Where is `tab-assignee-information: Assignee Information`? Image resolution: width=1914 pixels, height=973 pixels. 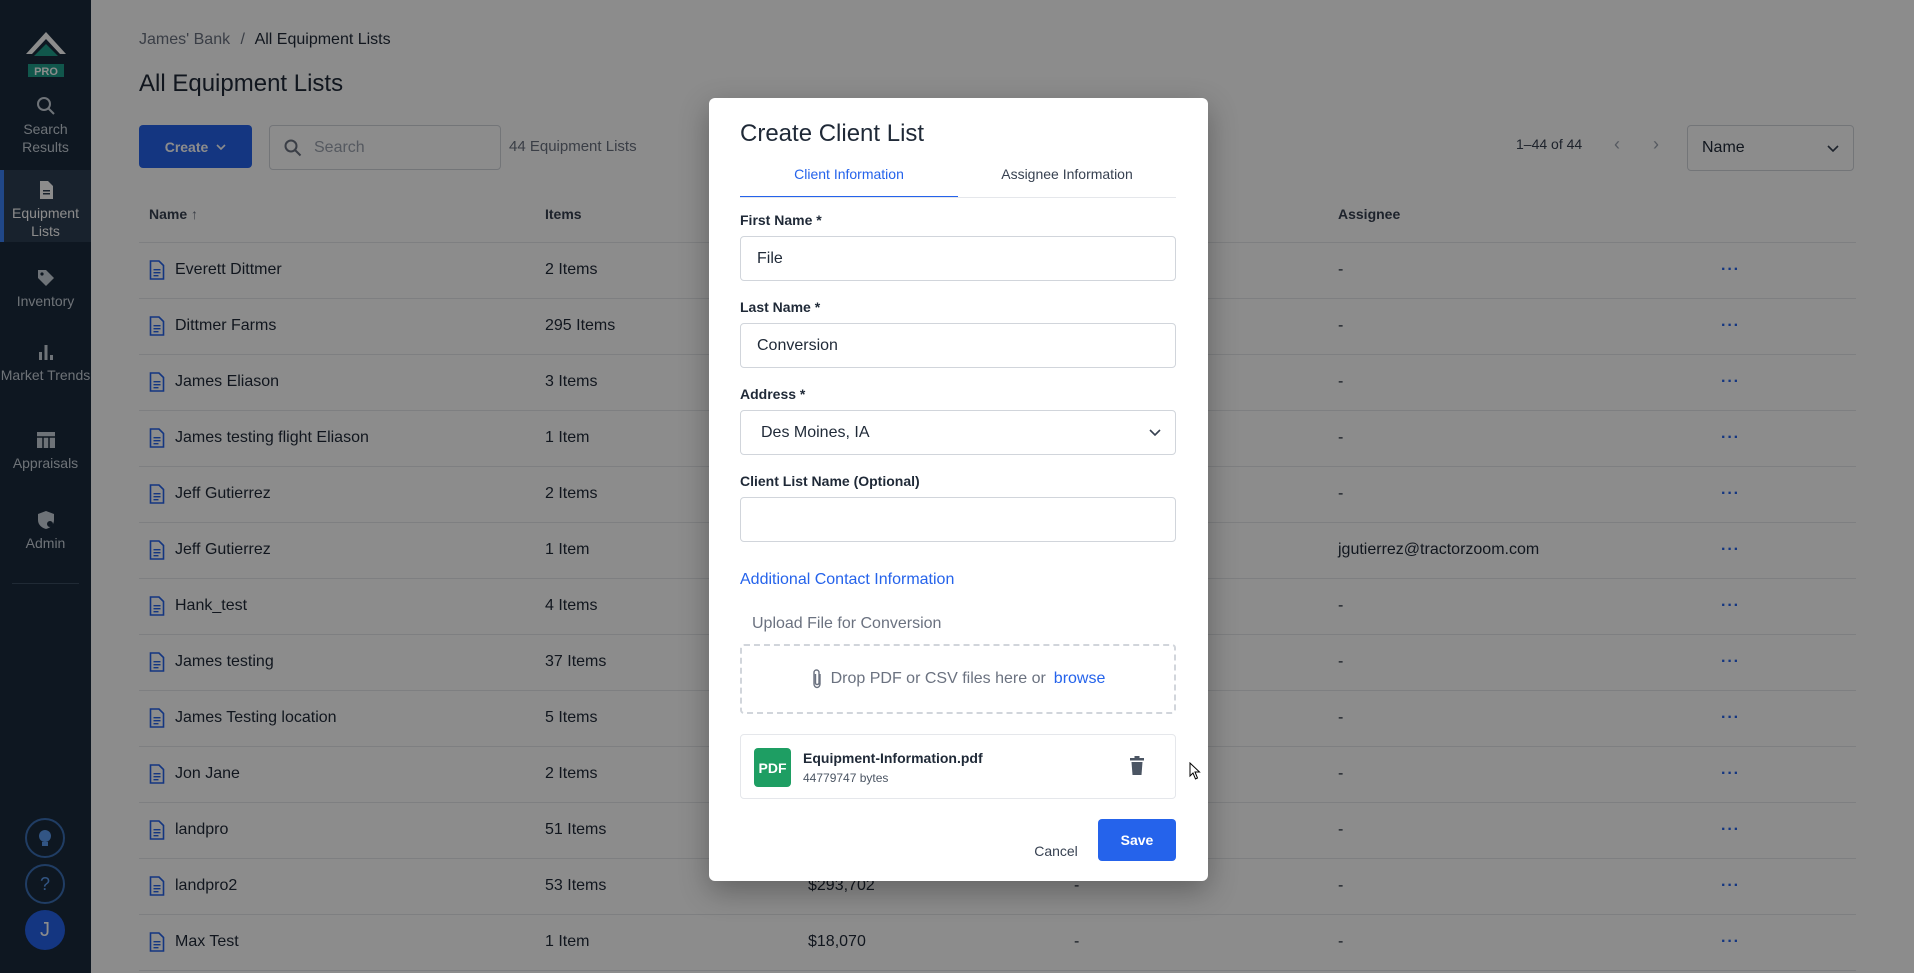
tab-assignee-information: Assignee Information is located at coordinates (1067, 181).